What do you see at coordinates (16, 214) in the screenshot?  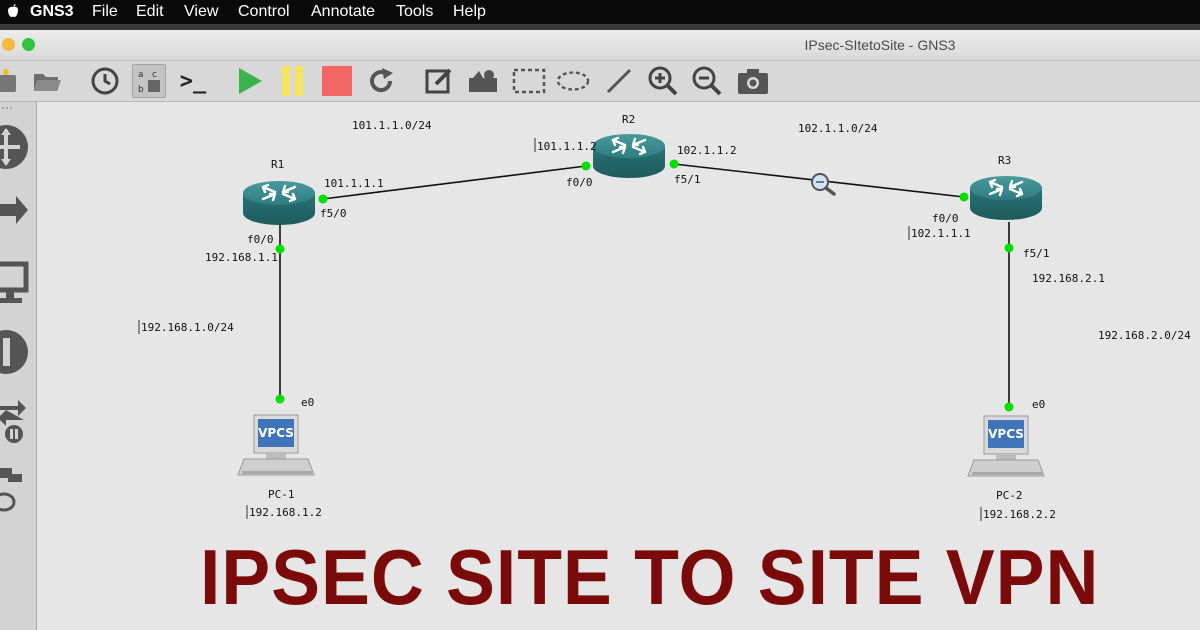 I see `browse-switches-icon` at bounding box center [16, 214].